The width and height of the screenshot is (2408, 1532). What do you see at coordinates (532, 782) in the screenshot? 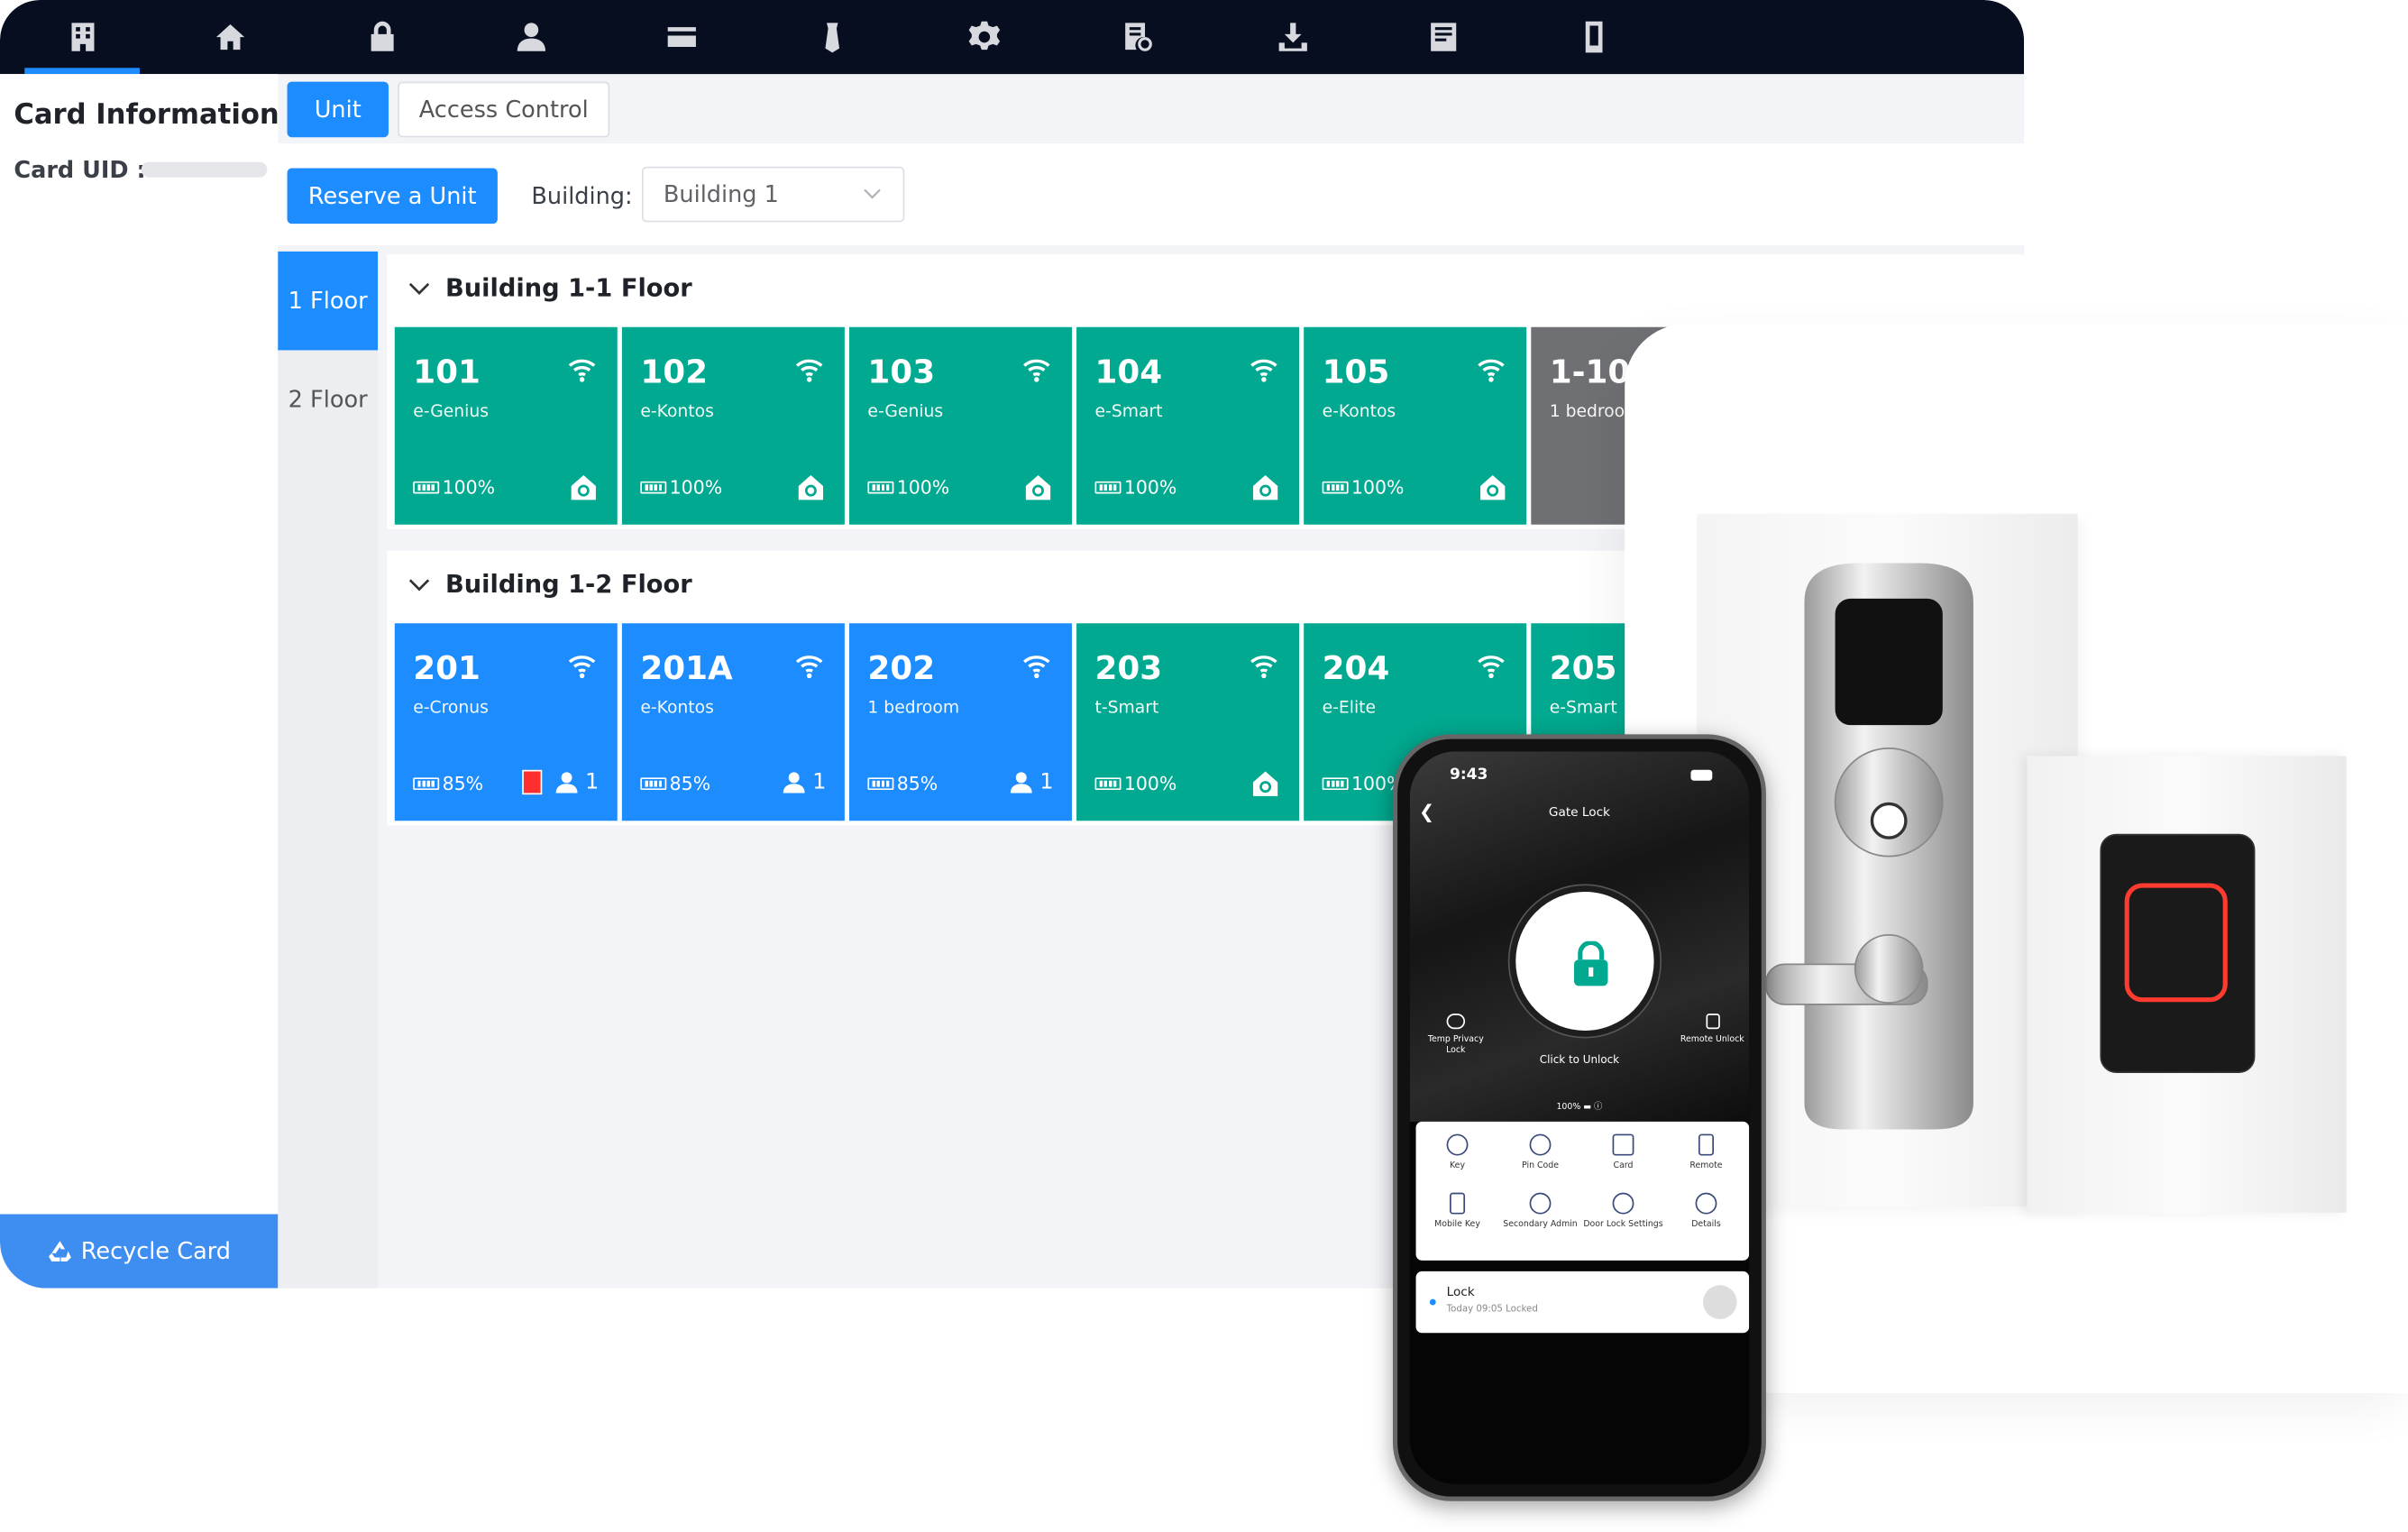
I see `door-open-icon` at bounding box center [532, 782].